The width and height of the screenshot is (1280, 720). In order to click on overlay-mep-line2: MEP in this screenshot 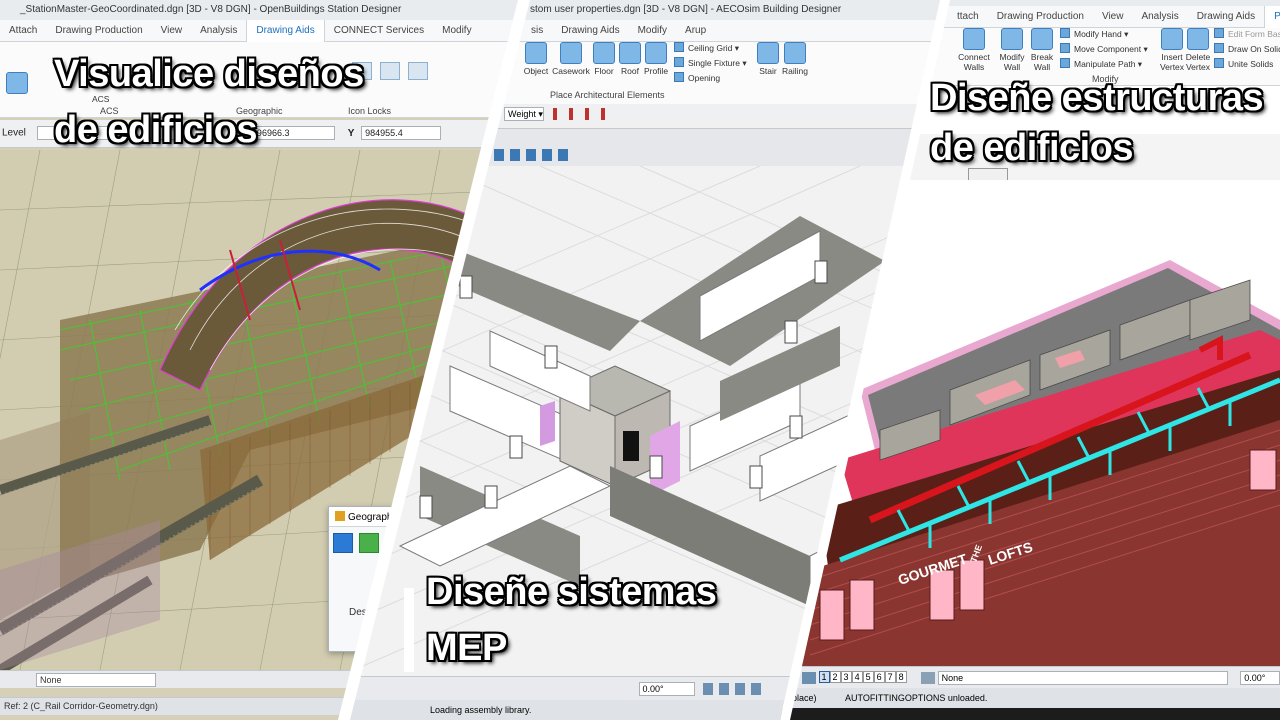, I will do `click(466, 648)`.